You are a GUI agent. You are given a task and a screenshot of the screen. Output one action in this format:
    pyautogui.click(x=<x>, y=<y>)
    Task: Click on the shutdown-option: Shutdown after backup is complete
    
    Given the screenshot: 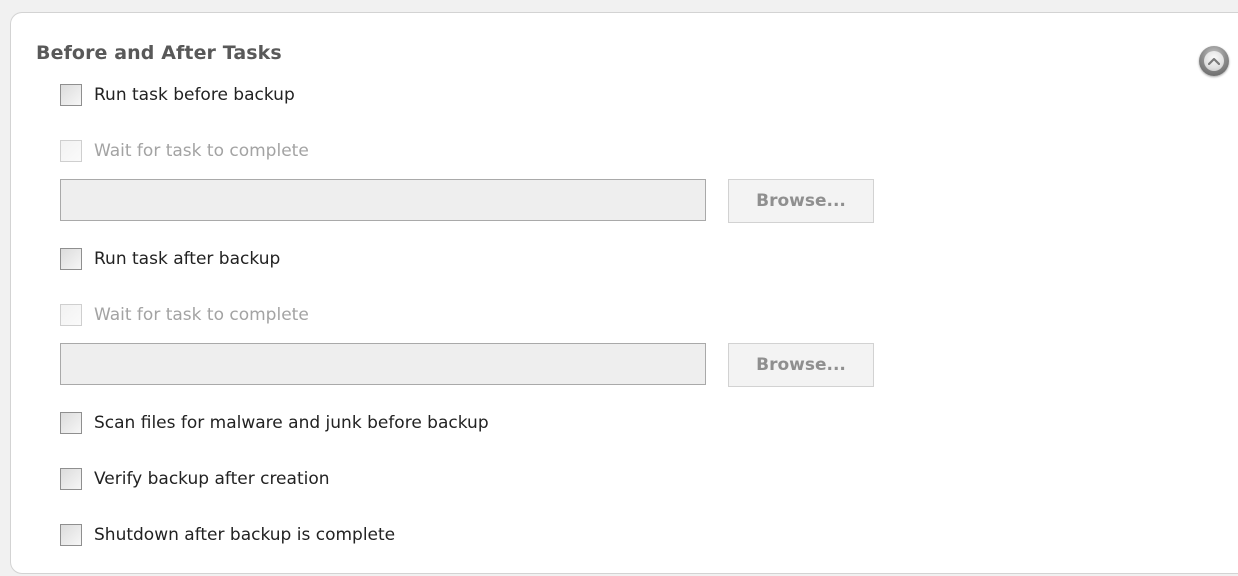 What is the action you would take?
    pyautogui.click(x=227, y=535)
    